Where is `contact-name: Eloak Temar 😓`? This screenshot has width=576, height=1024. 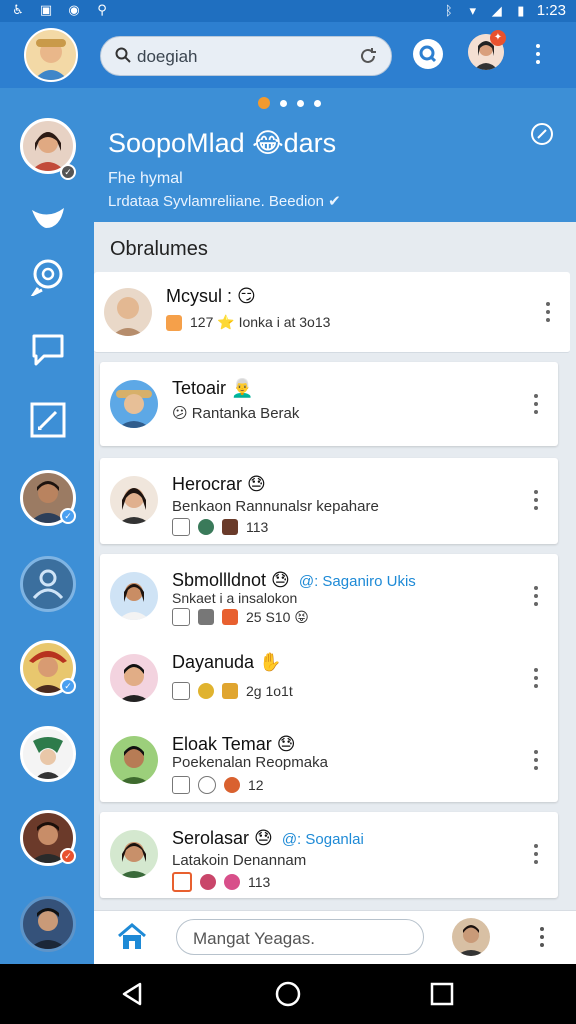
contact-name: Eloak Temar 😓 is located at coordinates (234, 744).